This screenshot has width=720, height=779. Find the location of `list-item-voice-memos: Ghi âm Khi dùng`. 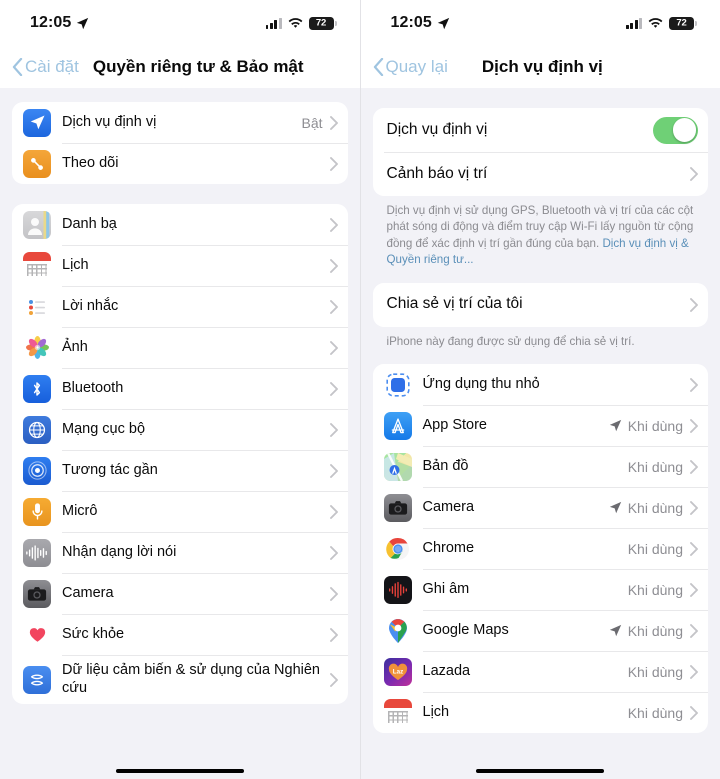

list-item-voice-memos: Ghi âm Khi dùng is located at coordinates (541, 589).